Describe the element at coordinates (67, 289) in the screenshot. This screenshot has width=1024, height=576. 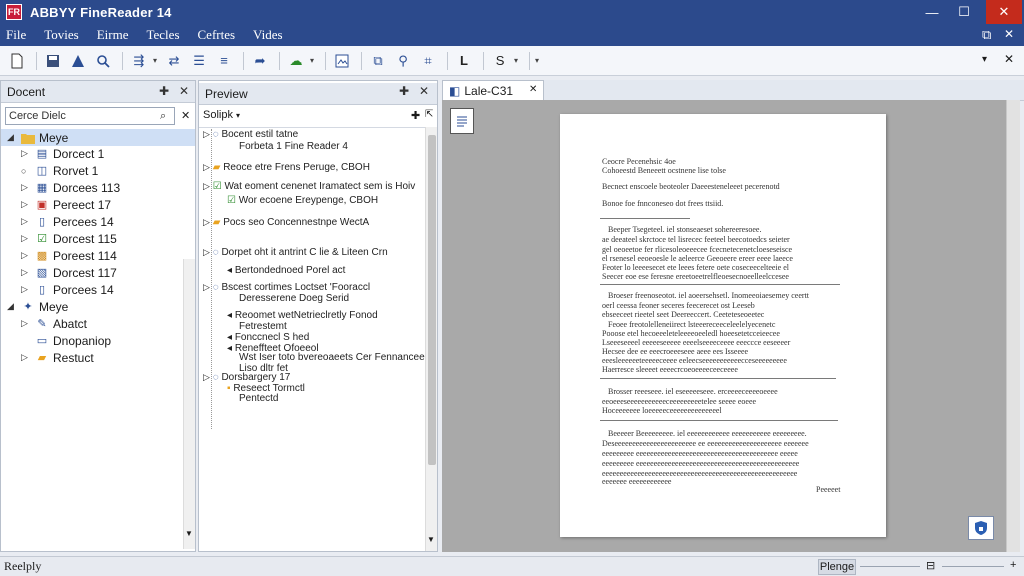
I see `tree-item: ▷ ▯ Porcees 14` at that location.